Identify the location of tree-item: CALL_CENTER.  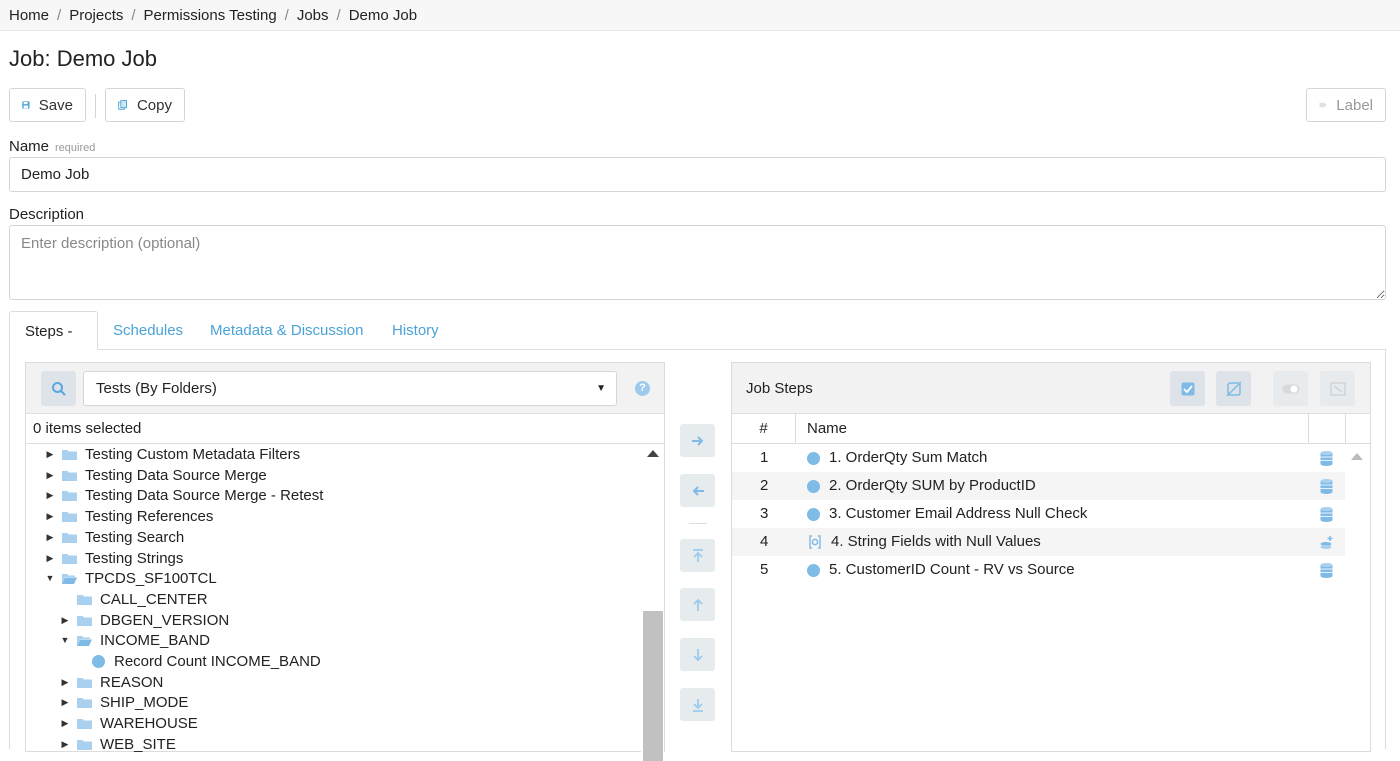
(133, 599).